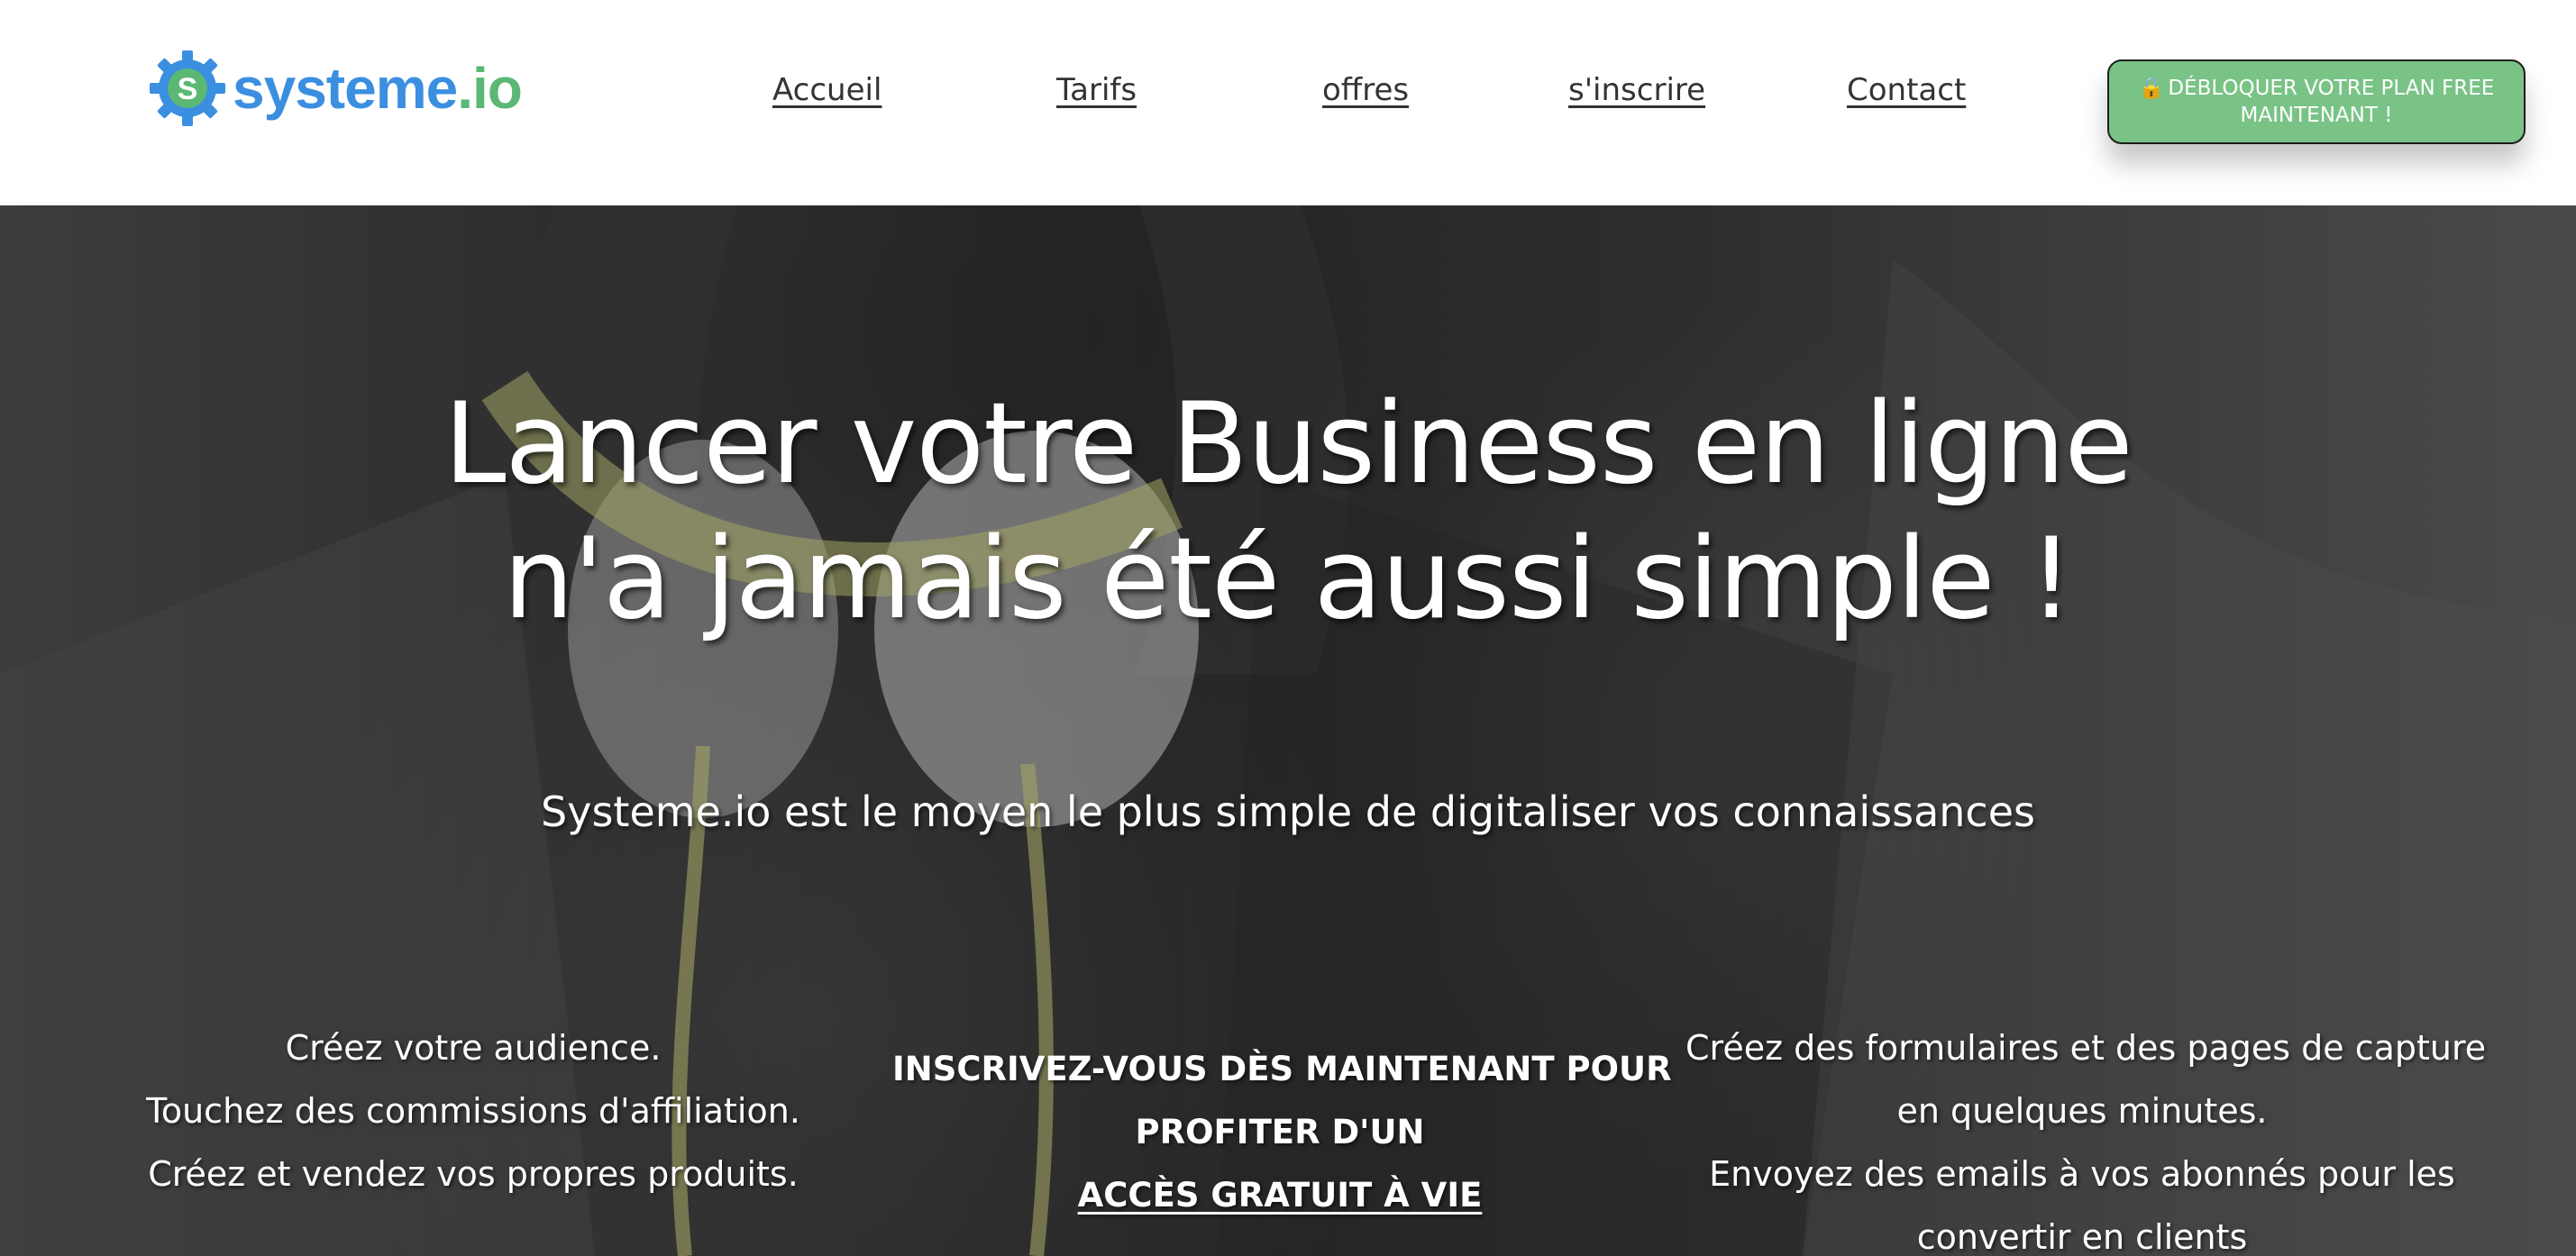  I want to click on nav-link-contact: Contact, so click(1906, 90).